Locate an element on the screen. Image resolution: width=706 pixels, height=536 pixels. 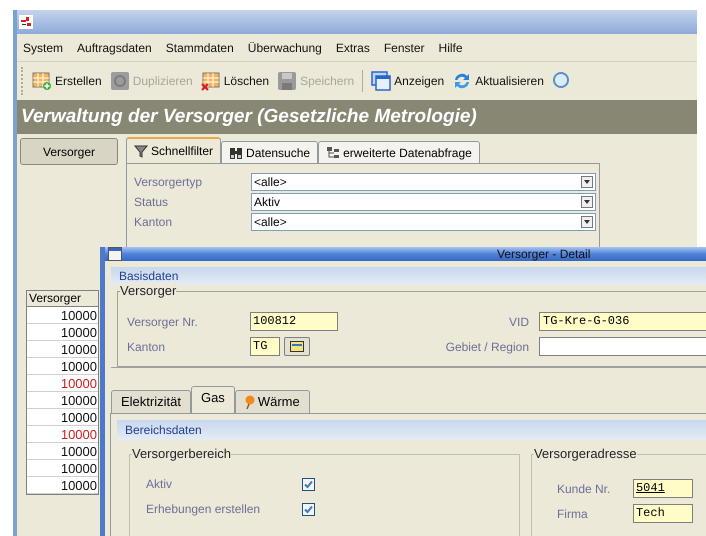
grid-plus-icon is located at coordinates (42, 81).